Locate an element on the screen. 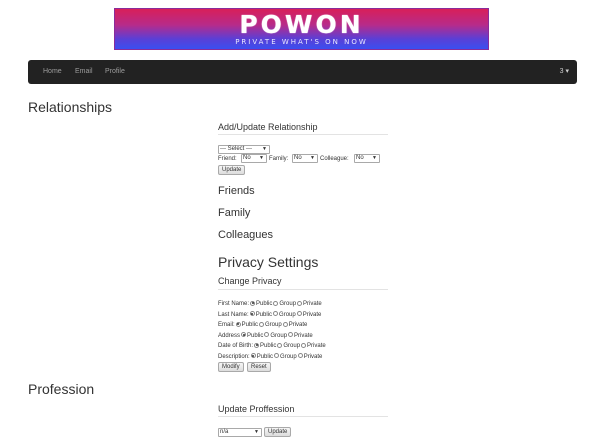 Image resolution: width=603 pixels, height=442 pixels. family-heading: Family is located at coordinates (234, 213).